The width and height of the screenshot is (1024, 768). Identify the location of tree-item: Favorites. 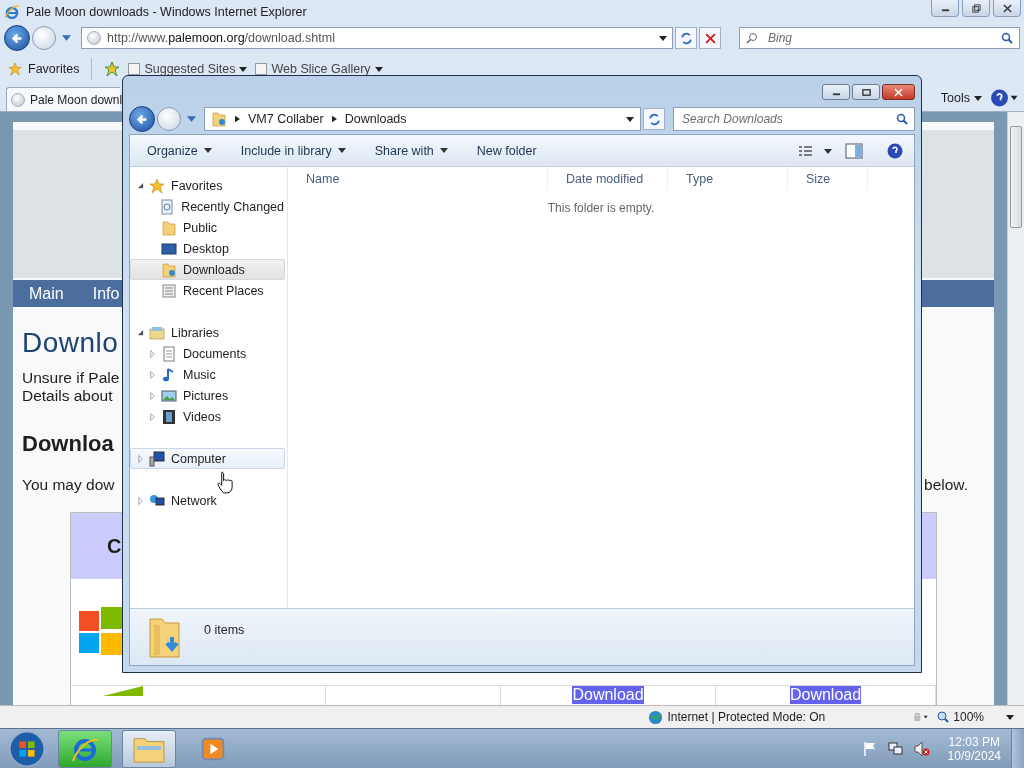
(207, 185).